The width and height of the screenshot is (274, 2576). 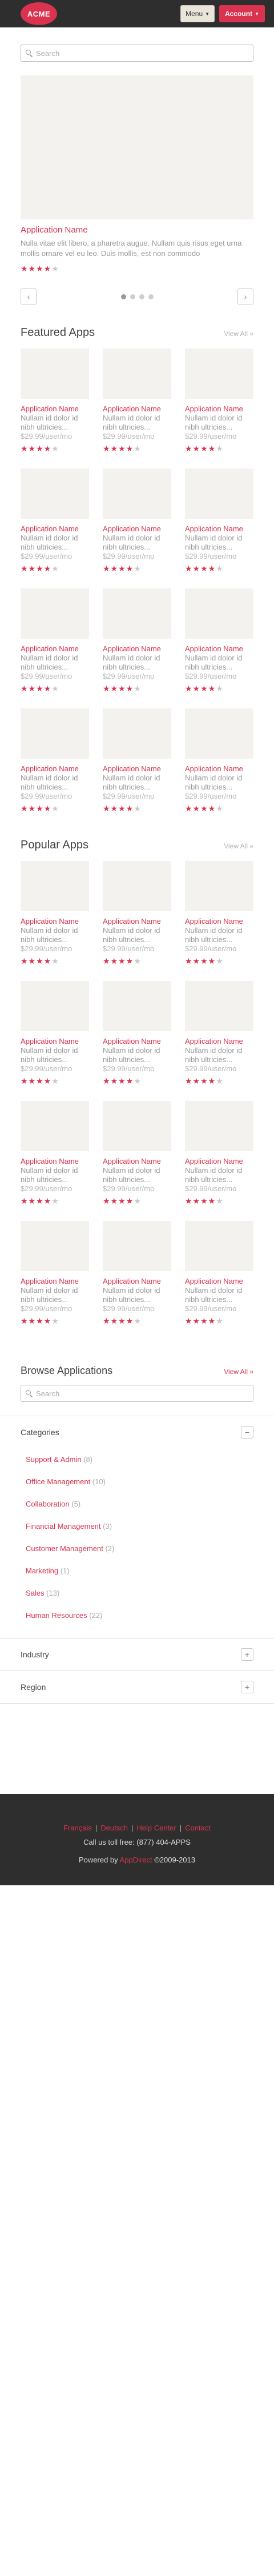 I want to click on collapse-icon: −, so click(x=247, y=1432).